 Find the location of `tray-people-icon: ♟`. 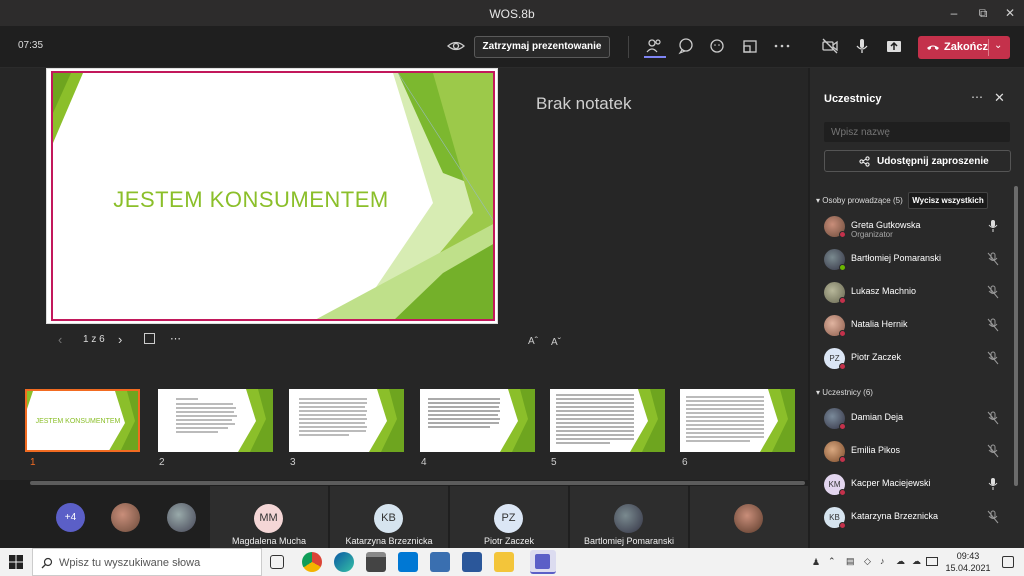

tray-people-icon: ♟ is located at coordinates (816, 562).